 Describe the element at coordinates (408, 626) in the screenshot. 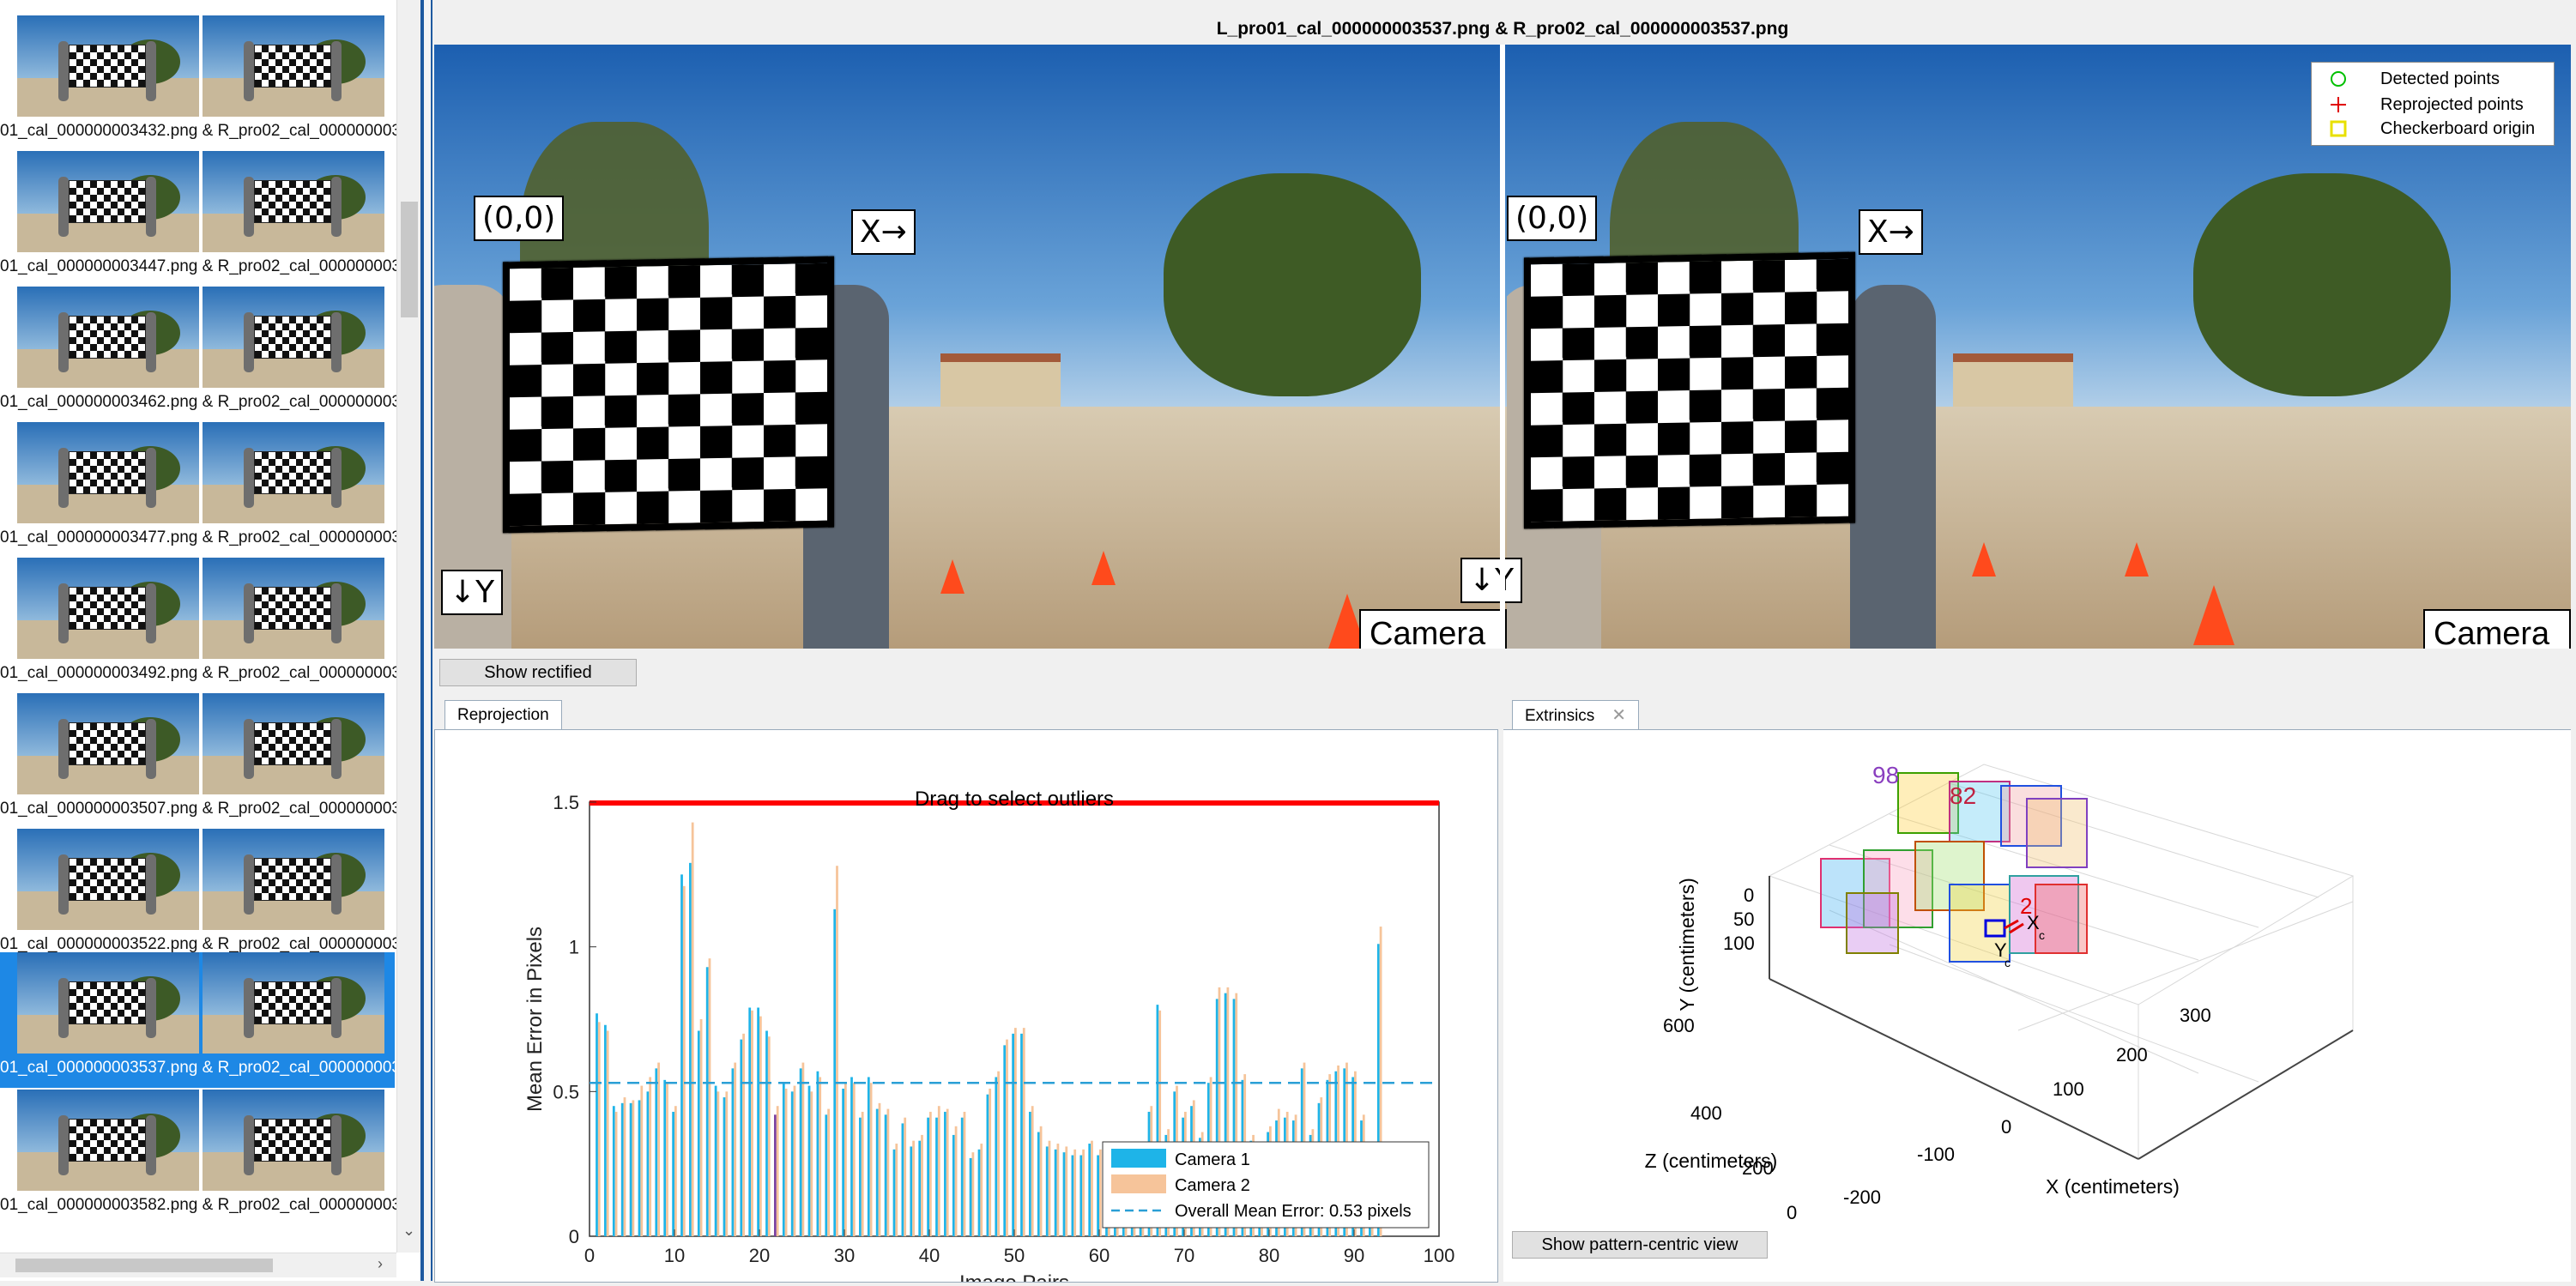

I see `vertical-scrollbar: ⌄` at that location.